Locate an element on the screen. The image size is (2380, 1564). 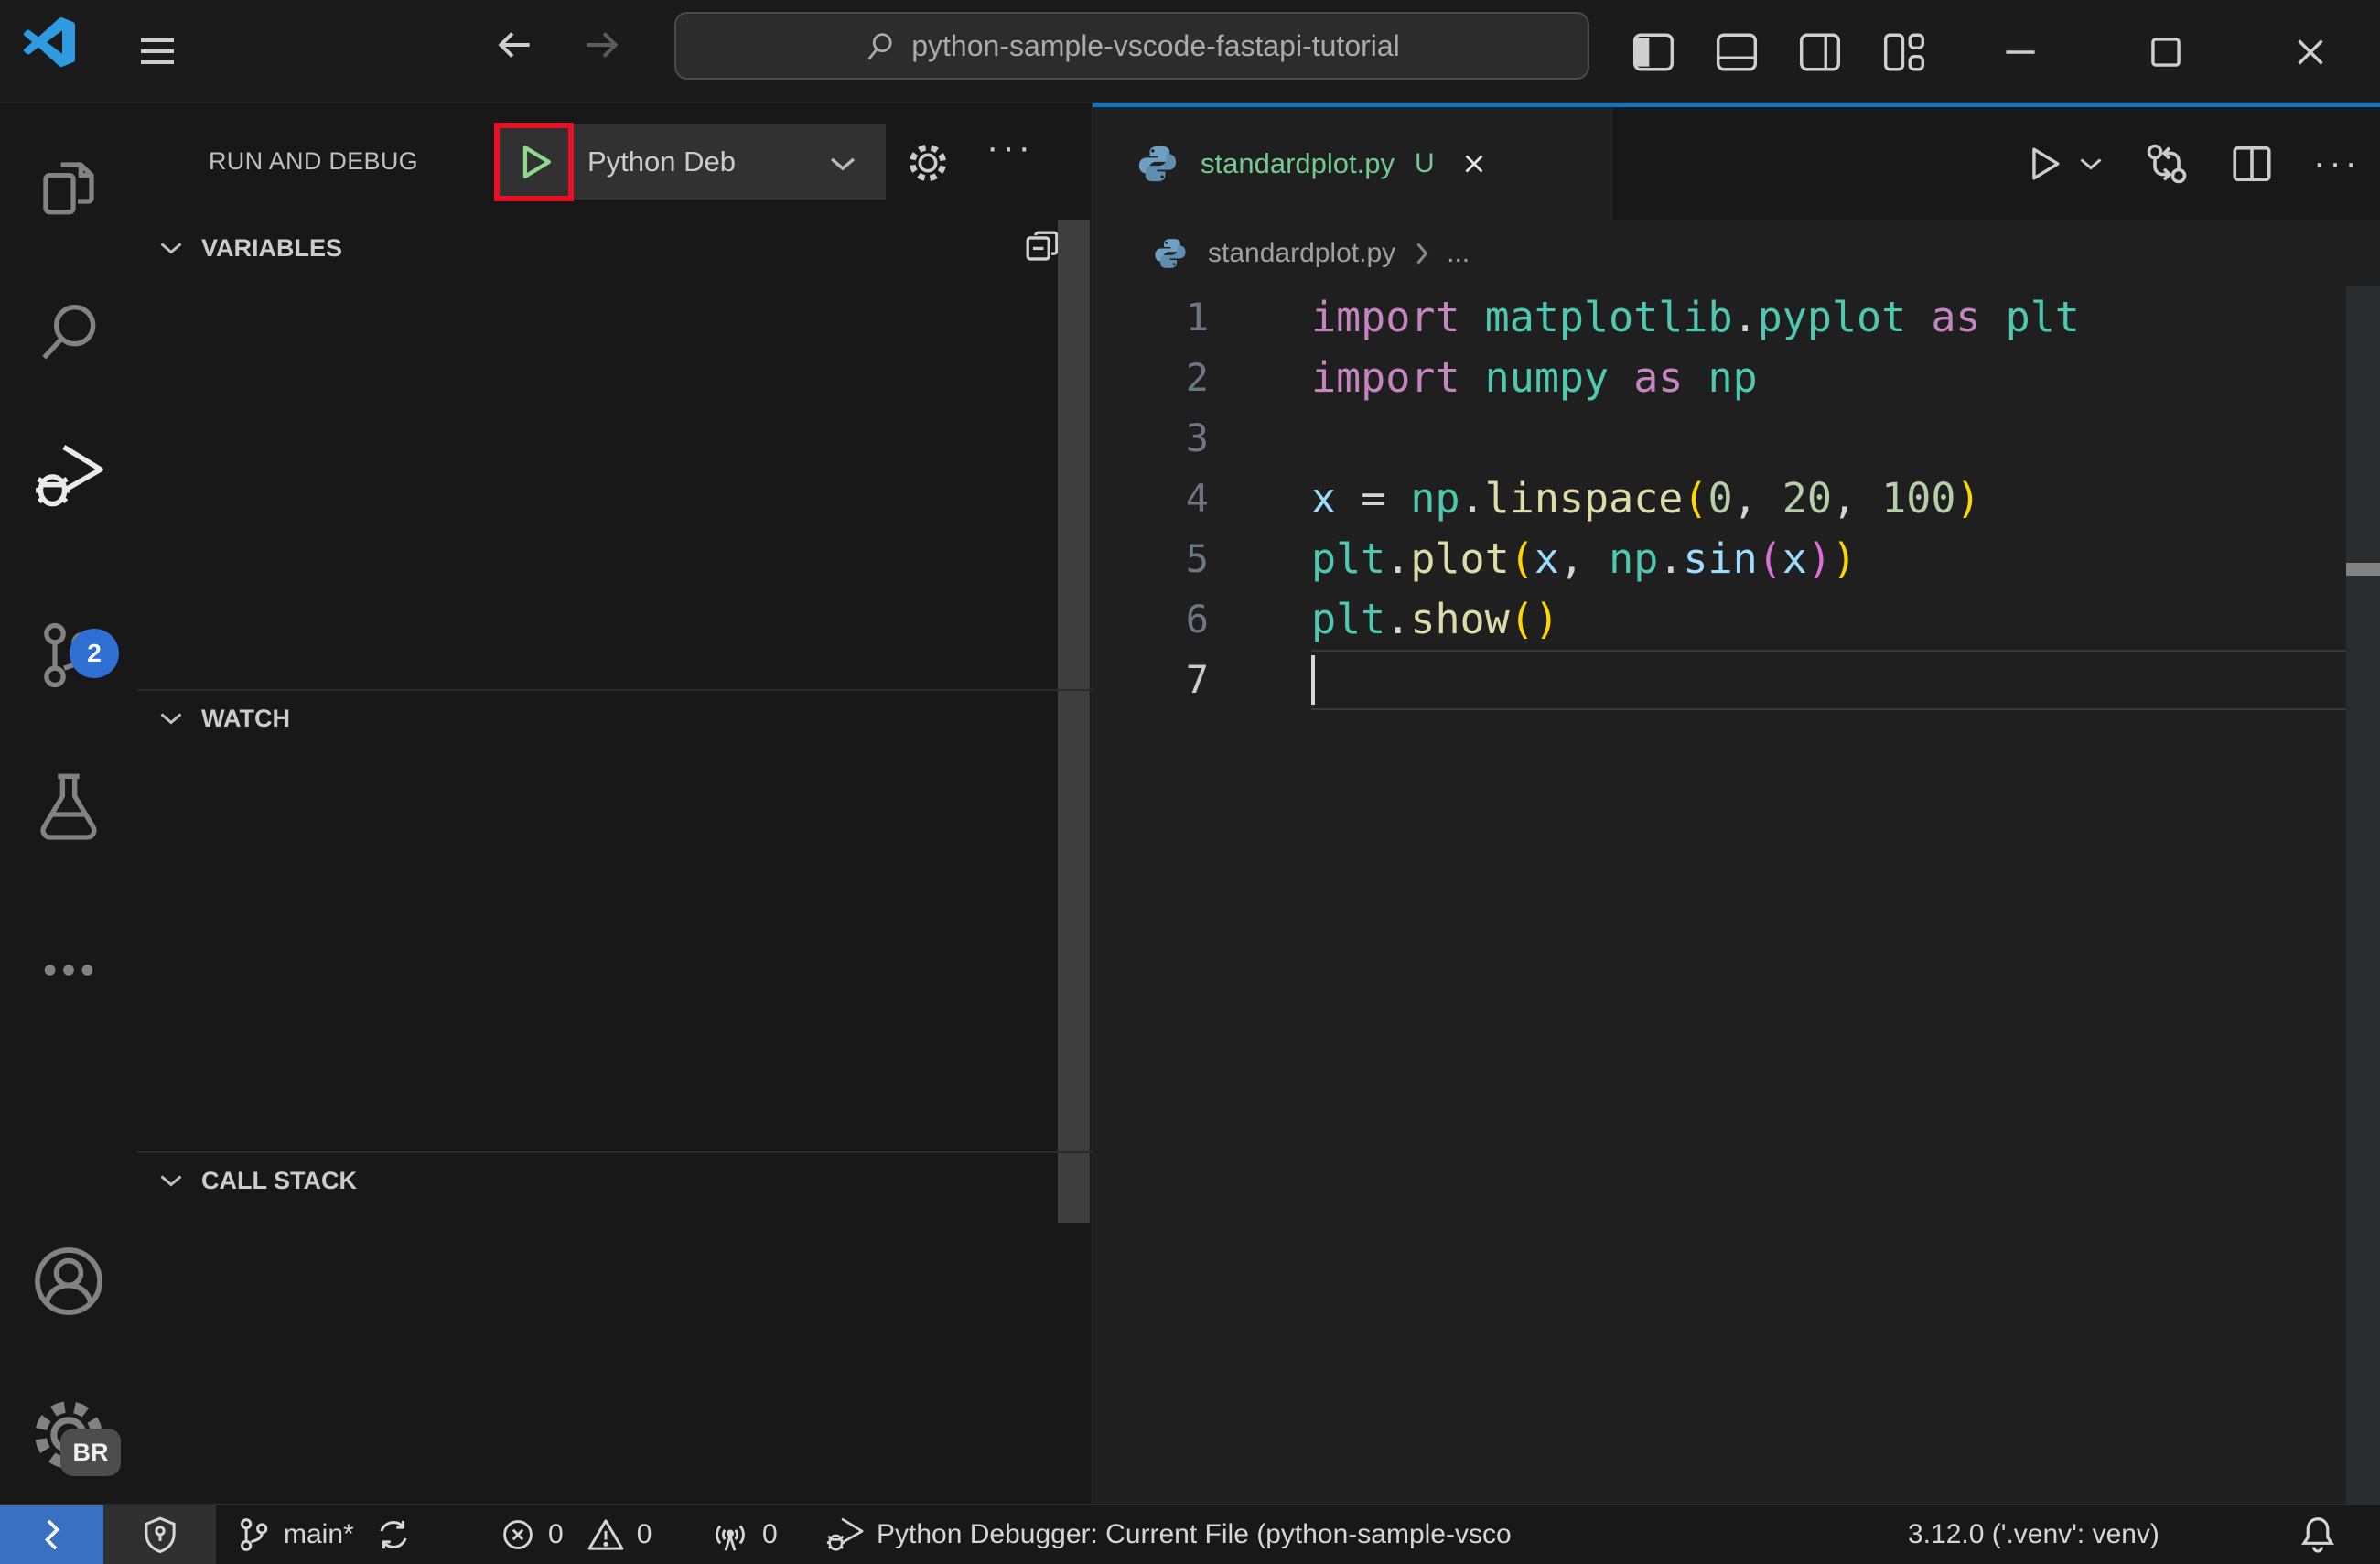
section-variables: VARIABLES is located at coordinates (614, 248).